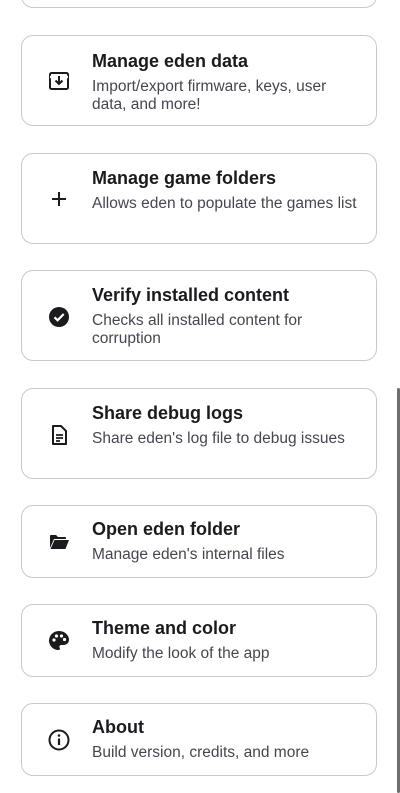 The image size is (400, 793). What do you see at coordinates (59, 740) in the screenshot?
I see `info-icon` at bounding box center [59, 740].